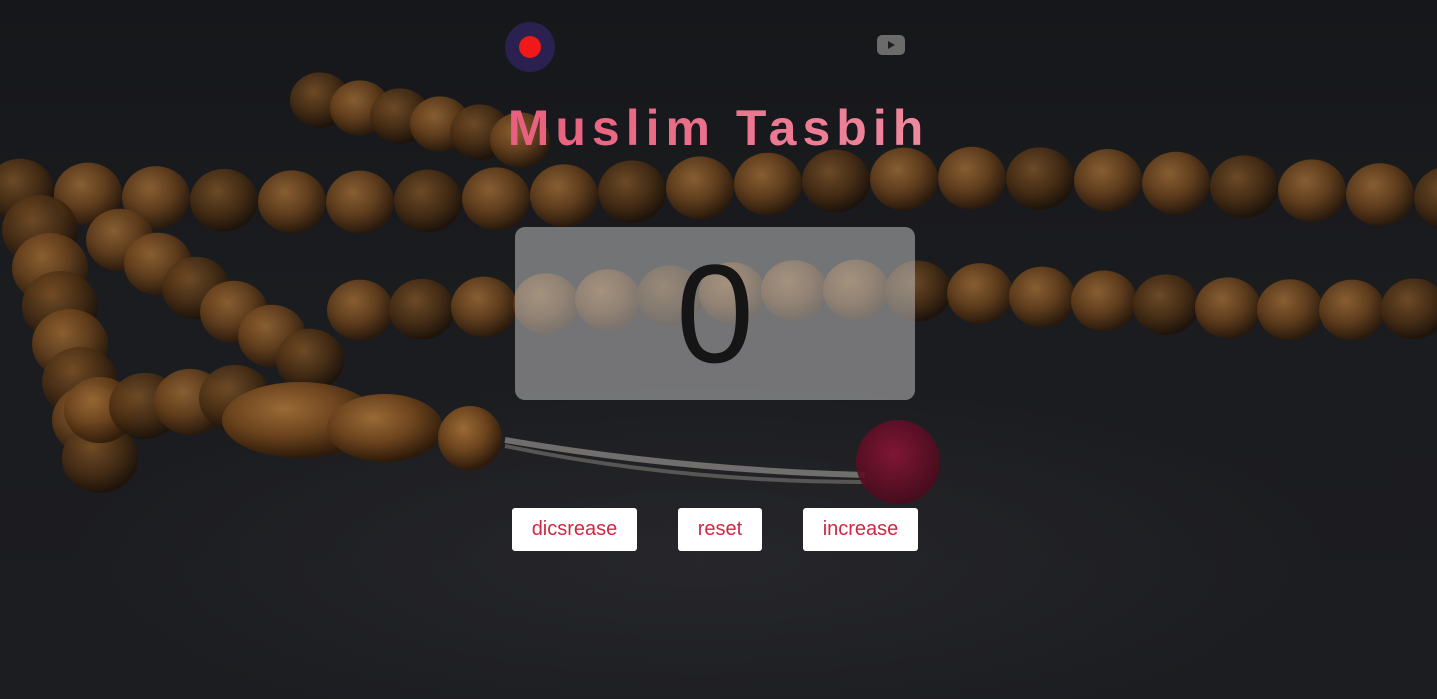  I want to click on youtube-button, so click(891, 45).